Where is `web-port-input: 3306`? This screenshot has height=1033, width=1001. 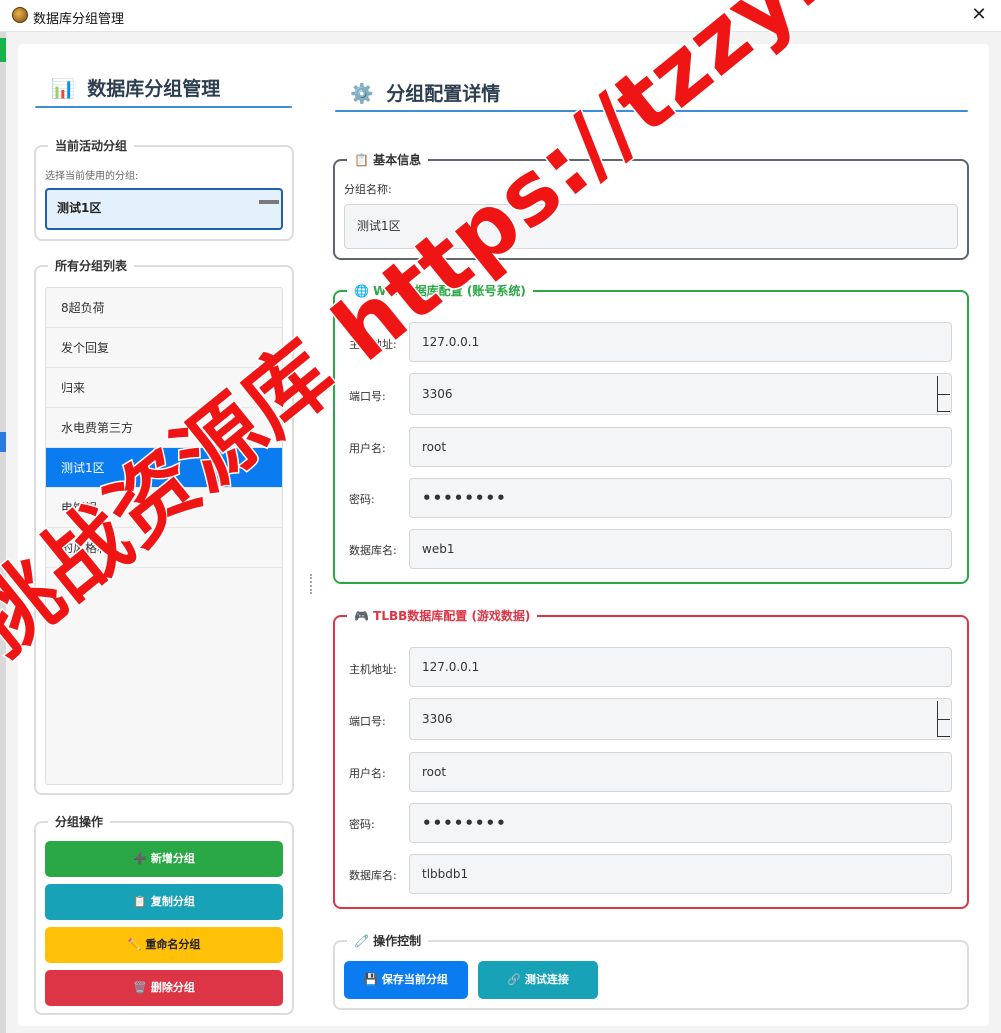
web-port-input: 3306 is located at coordinates (680, 394).